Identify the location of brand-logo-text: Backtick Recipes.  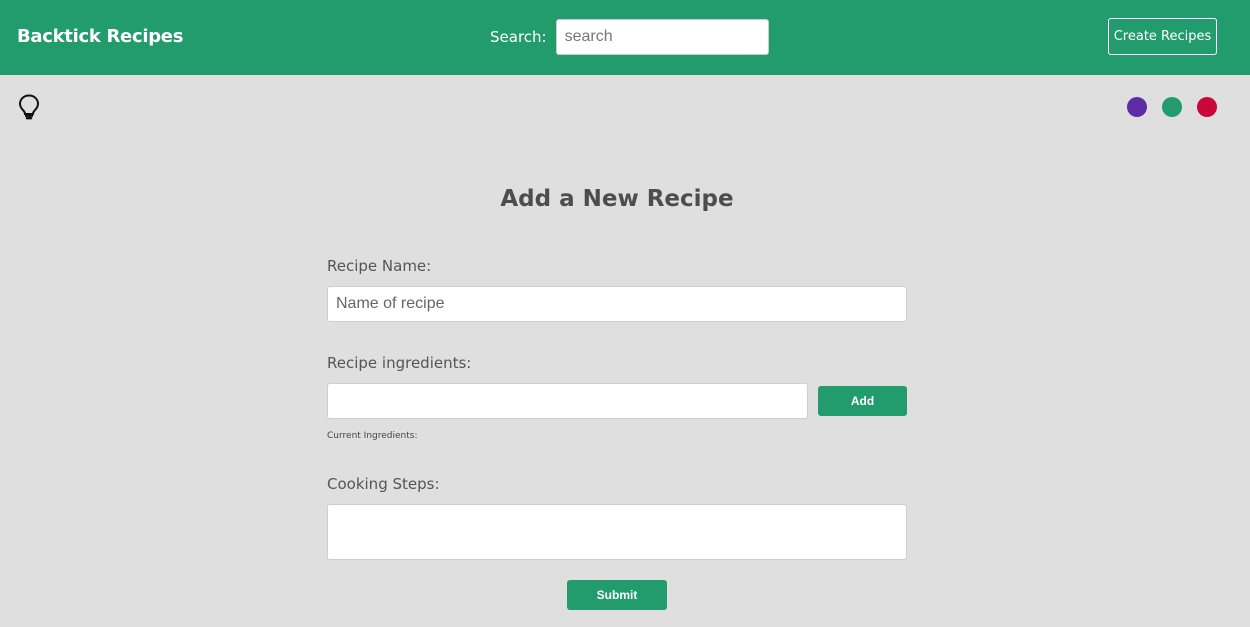
(100, 36).